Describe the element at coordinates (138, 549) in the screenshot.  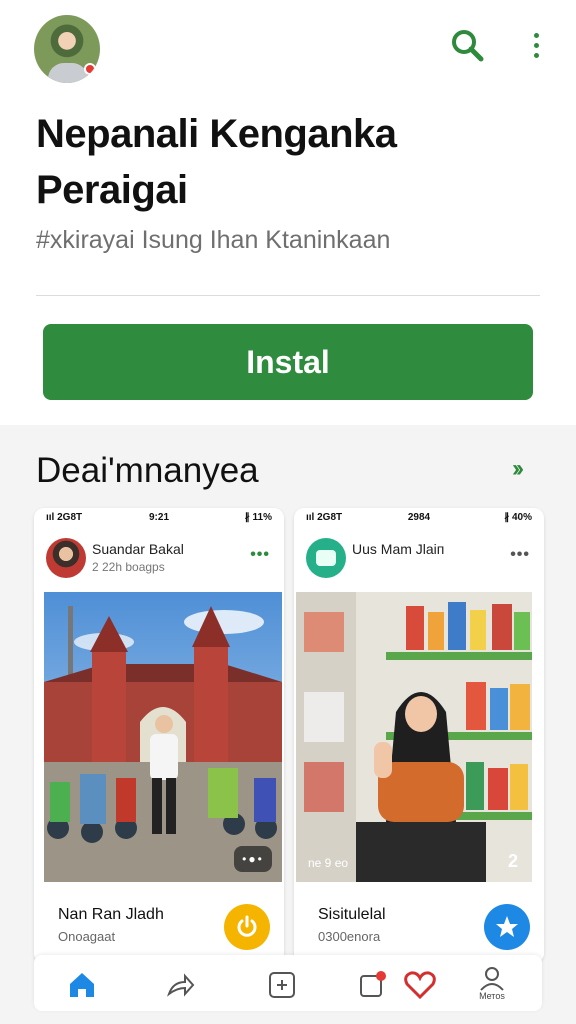
I see `post-author-name: Suandar Bakal` at that location.